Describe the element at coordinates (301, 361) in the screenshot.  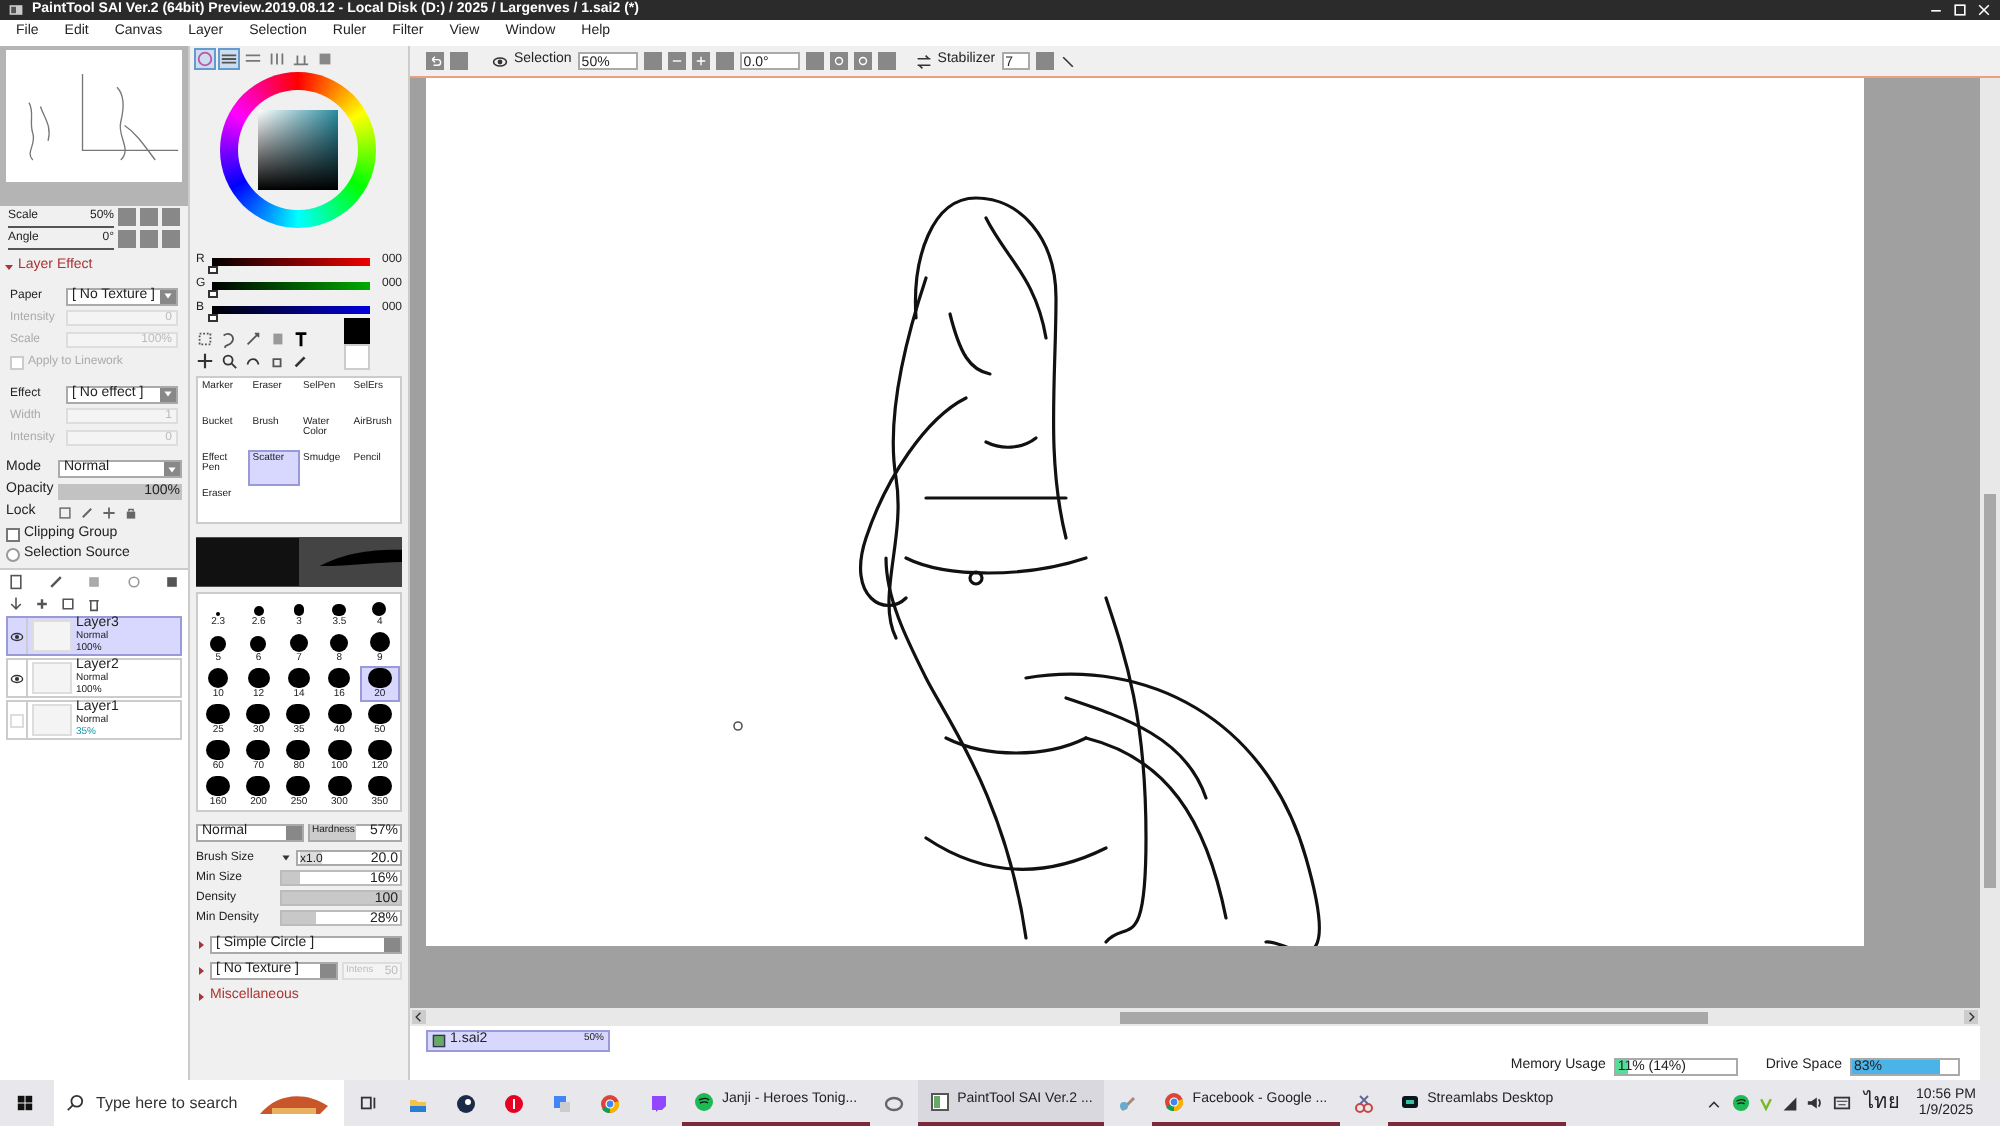
I see `eyedropper-icon` at that location.